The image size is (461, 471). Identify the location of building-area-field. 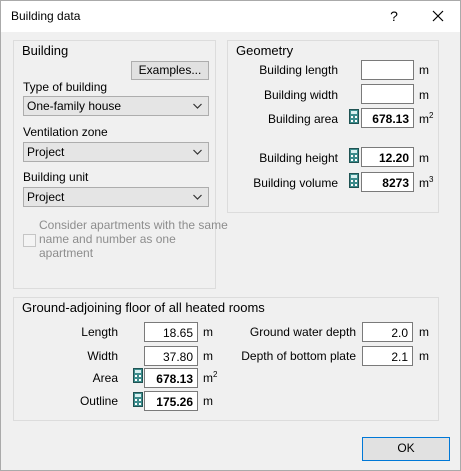
(387, 118).